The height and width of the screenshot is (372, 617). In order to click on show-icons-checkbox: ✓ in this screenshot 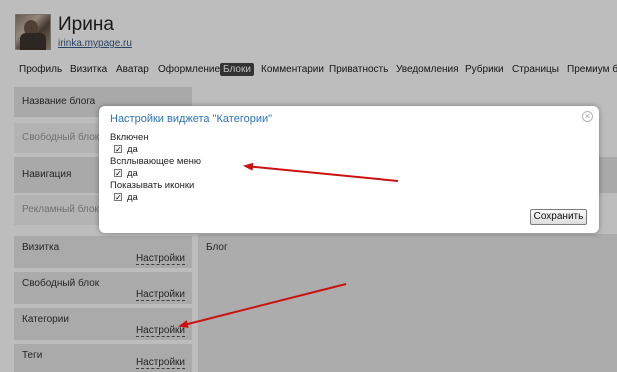, I will do `click(118, 197)`.